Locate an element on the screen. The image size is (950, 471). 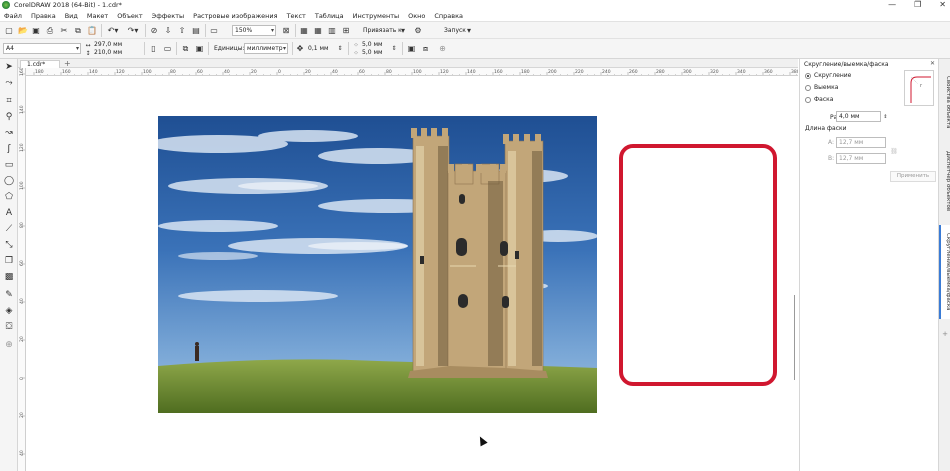
radio-scallop: Выемка is located at coordinates (821, 87).